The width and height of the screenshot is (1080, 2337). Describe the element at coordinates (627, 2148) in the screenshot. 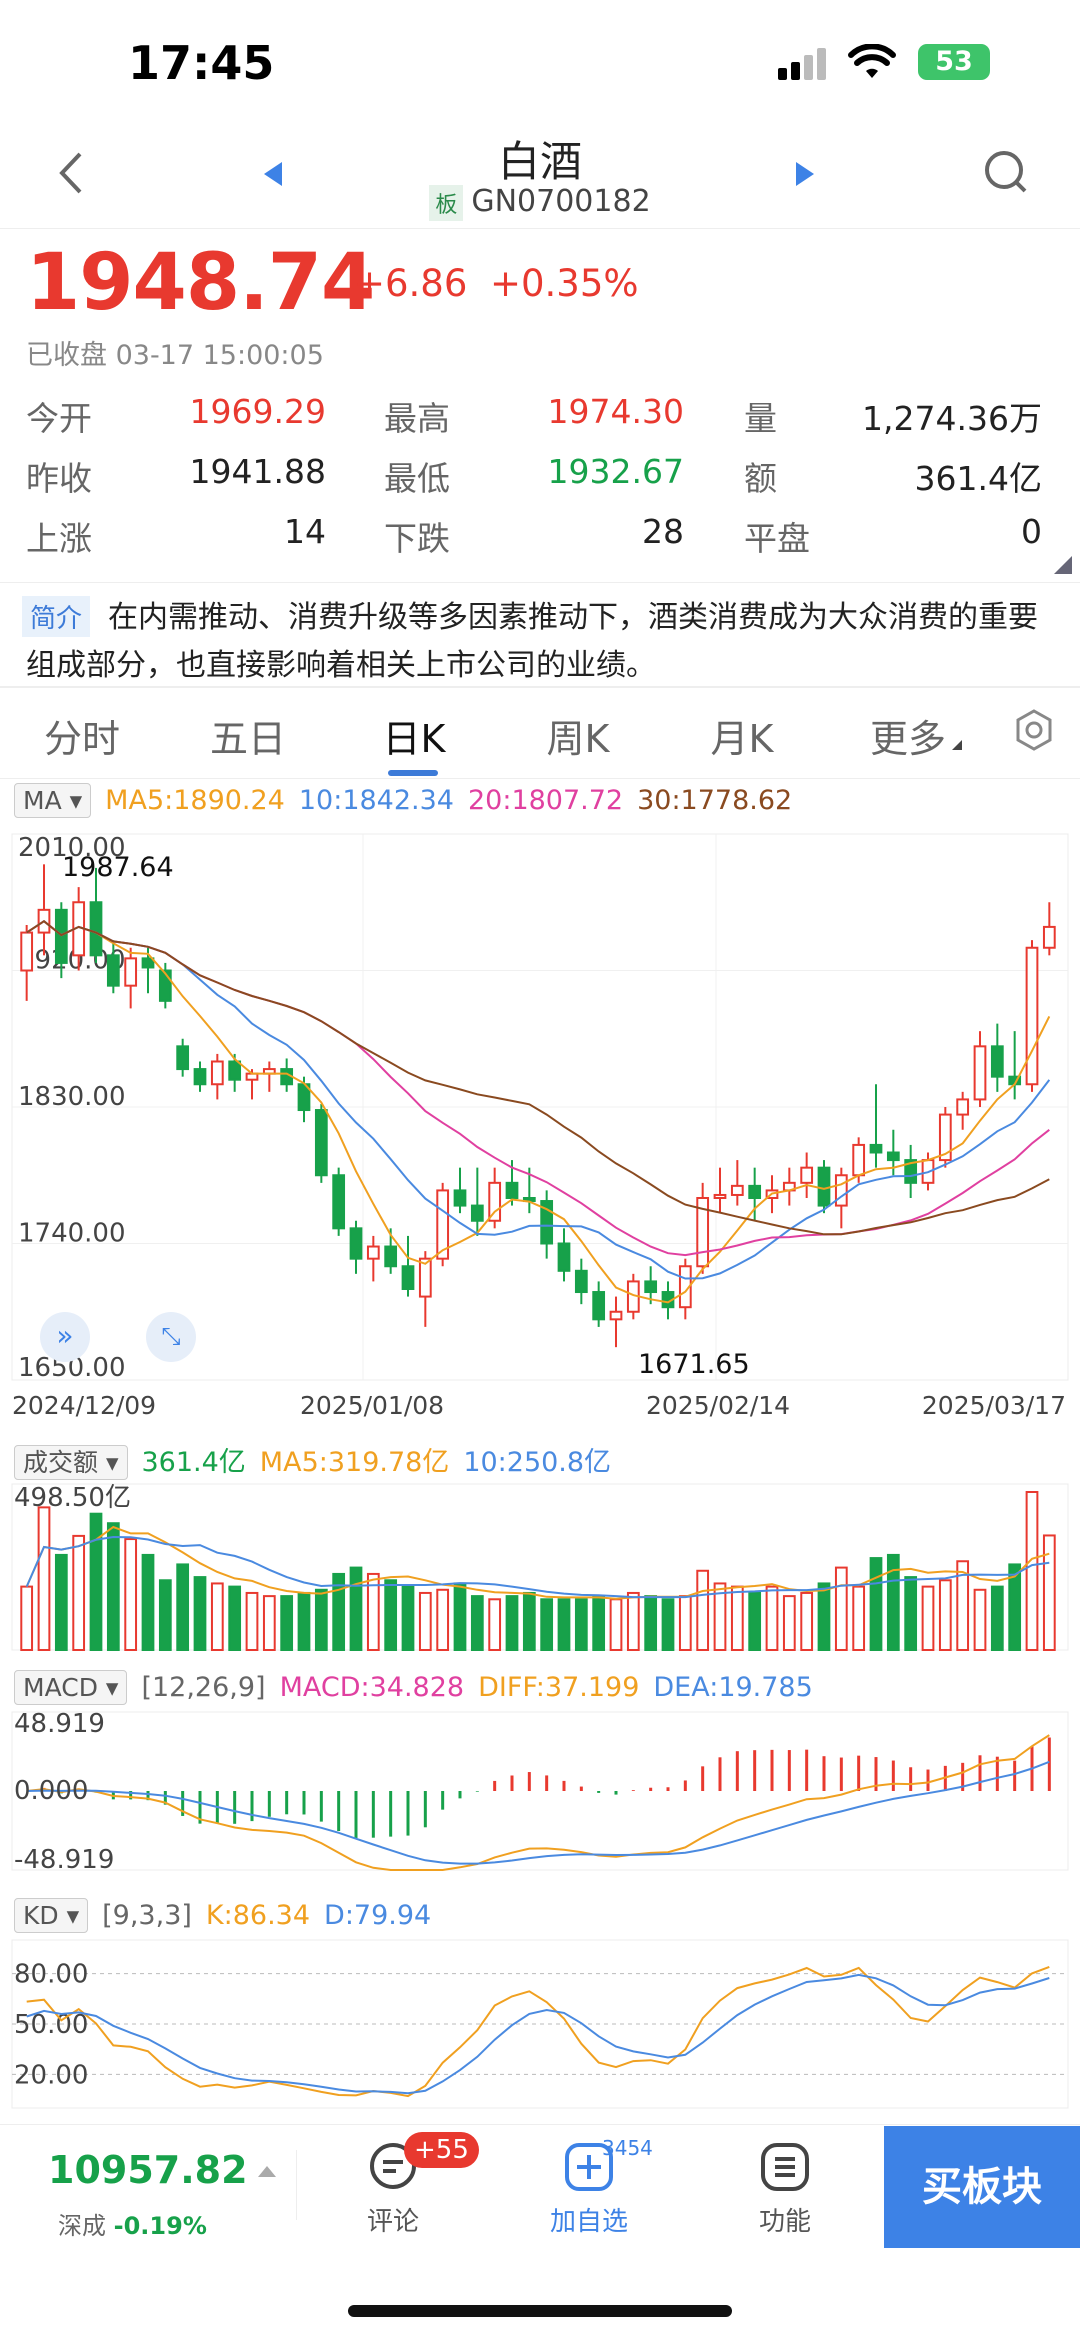

I see `watch-count: 3454` at that location.